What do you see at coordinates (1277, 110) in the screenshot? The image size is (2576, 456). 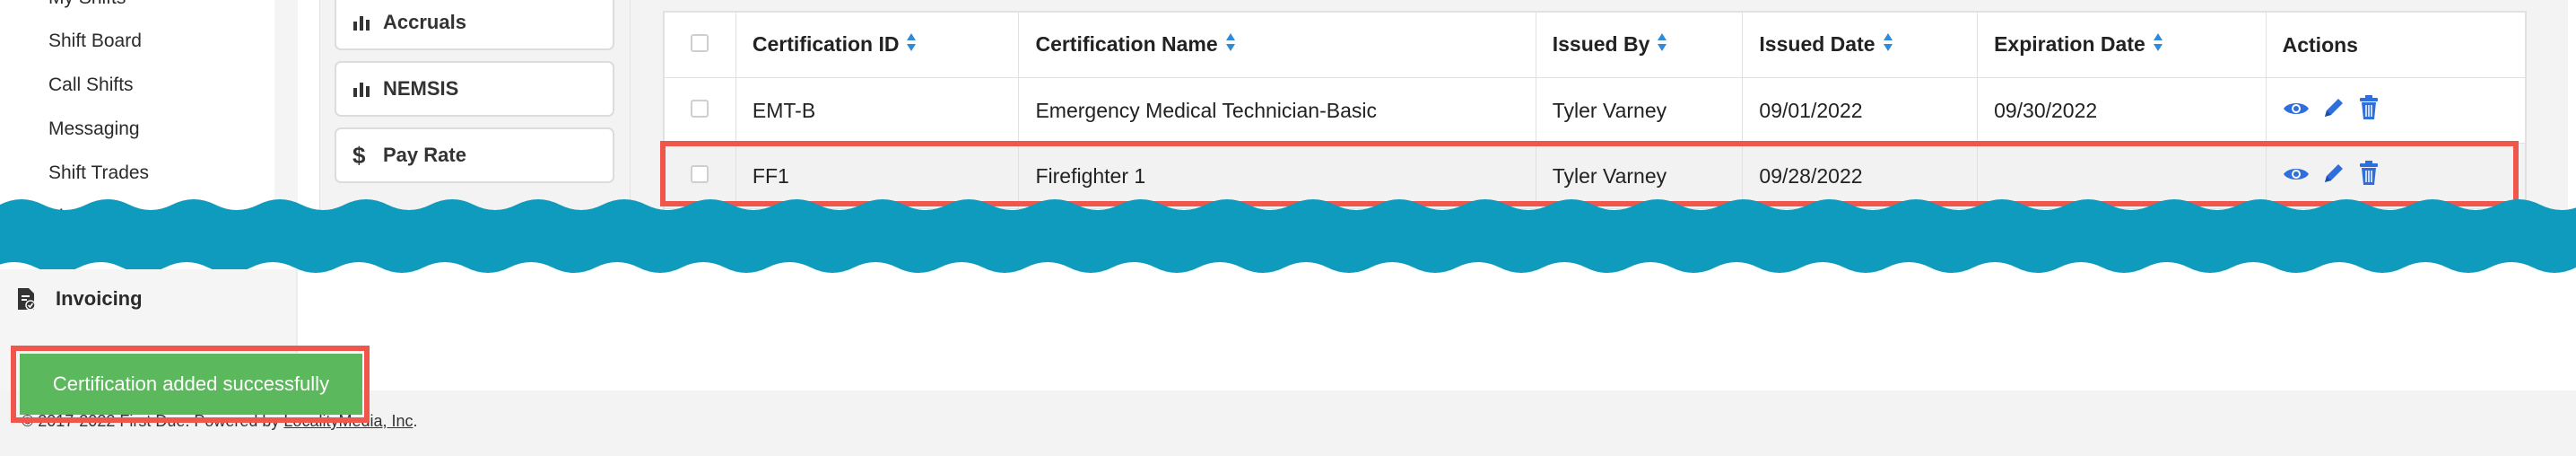 I see `cell-certification-name: Emergency Medical Technician-Basic` at bounding box center [1277, 110].